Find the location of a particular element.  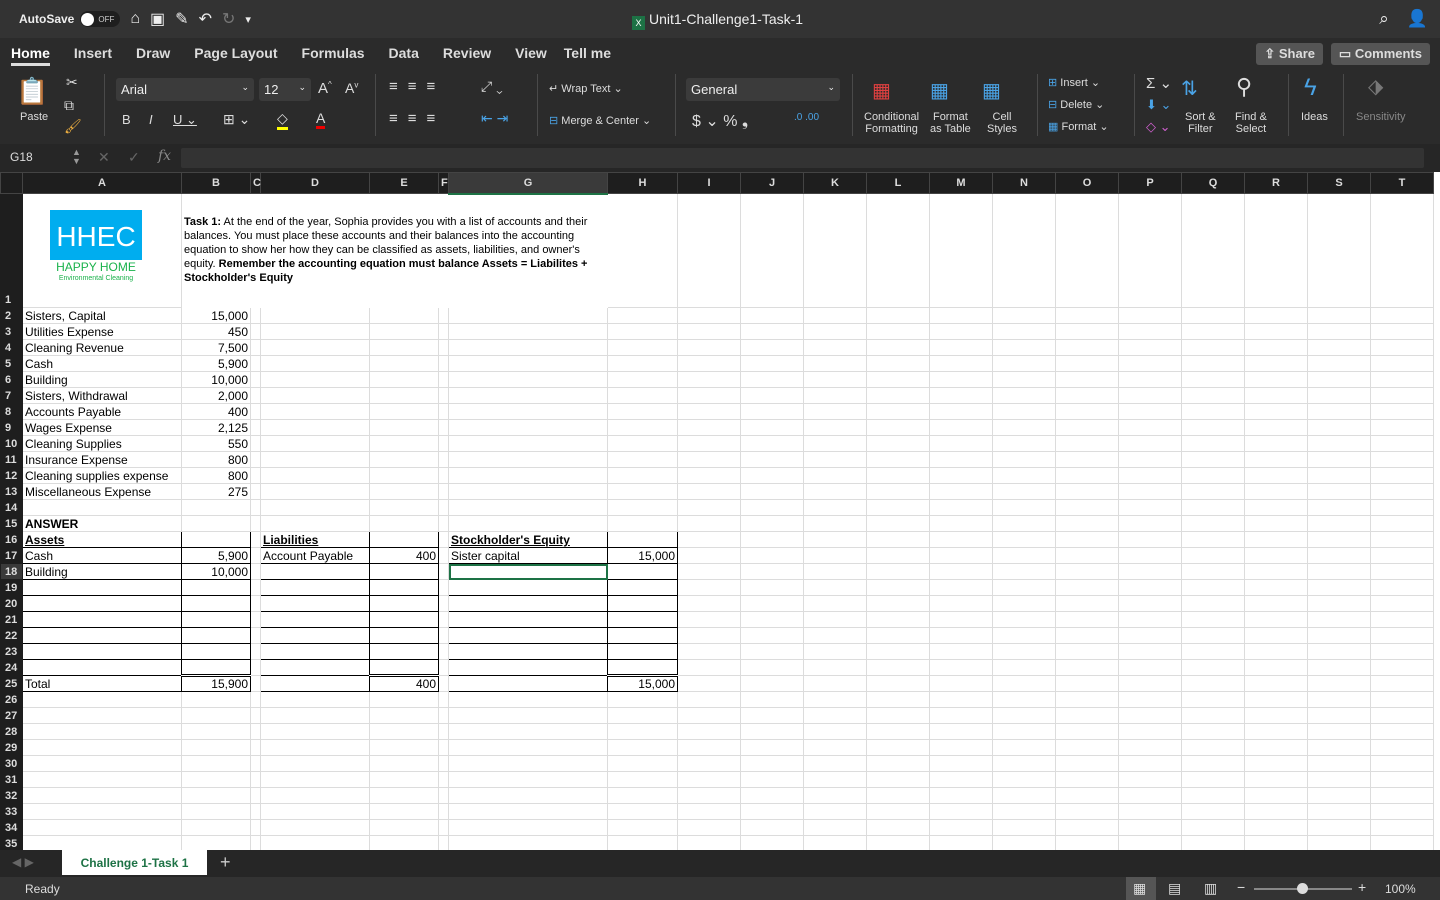

cell-S6 is located at coordinates (1339, 379).